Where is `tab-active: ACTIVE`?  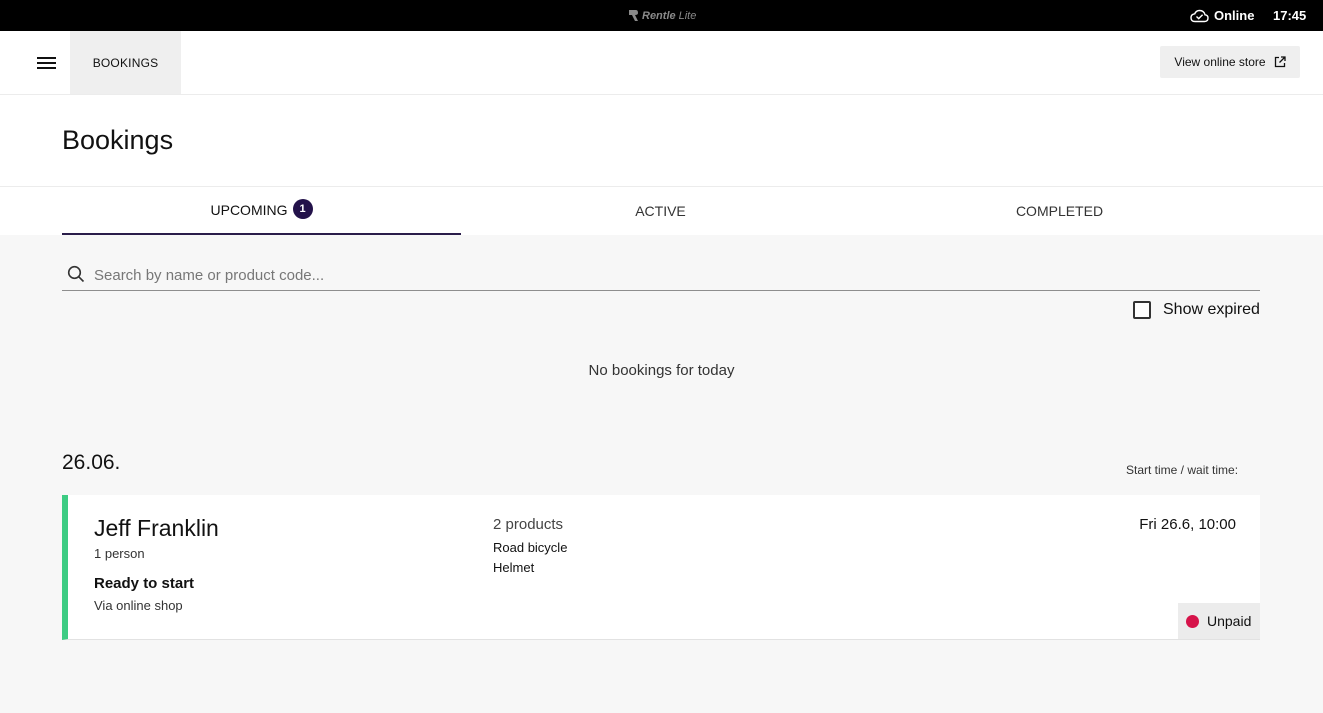
tab-active: ACTIVE is located at coordinates (660, 211).